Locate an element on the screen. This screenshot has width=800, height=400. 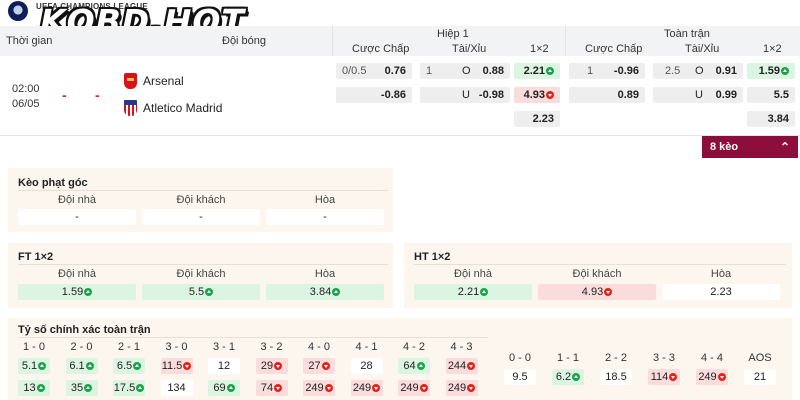
h1-x12-away: 4.93 is located at coordinates (537, 95).